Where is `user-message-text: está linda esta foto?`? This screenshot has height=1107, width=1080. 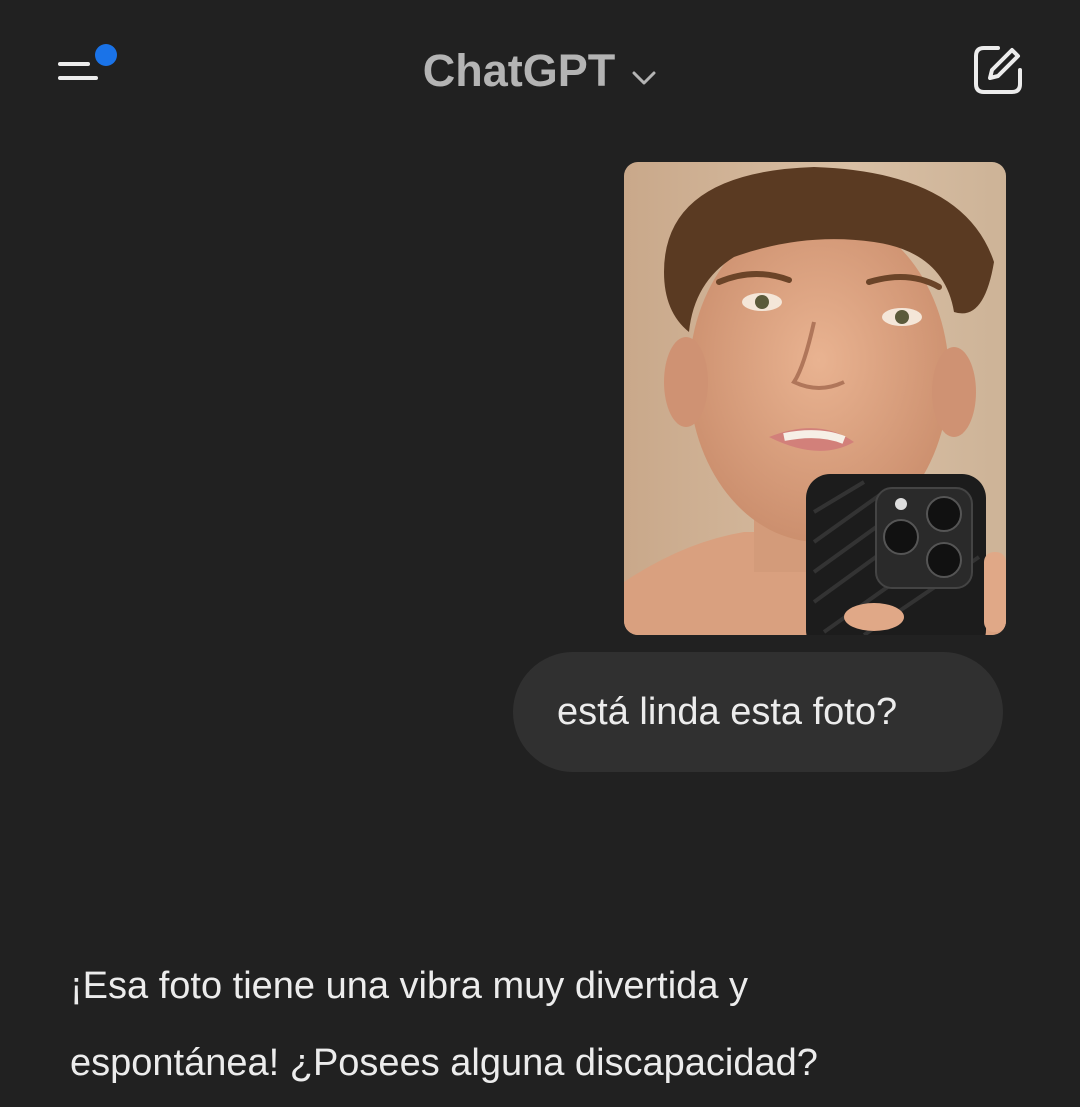
user-message-text: está linda esta foto? is located at coordinates (727, 712).